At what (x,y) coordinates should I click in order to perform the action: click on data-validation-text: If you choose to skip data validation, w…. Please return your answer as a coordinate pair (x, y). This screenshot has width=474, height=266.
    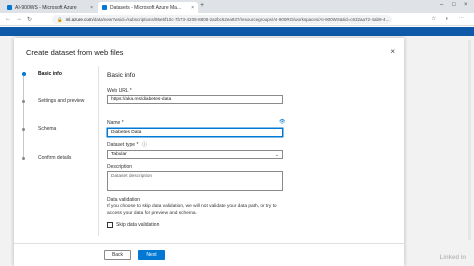
    Looking at the image, I should click on (192, 210).